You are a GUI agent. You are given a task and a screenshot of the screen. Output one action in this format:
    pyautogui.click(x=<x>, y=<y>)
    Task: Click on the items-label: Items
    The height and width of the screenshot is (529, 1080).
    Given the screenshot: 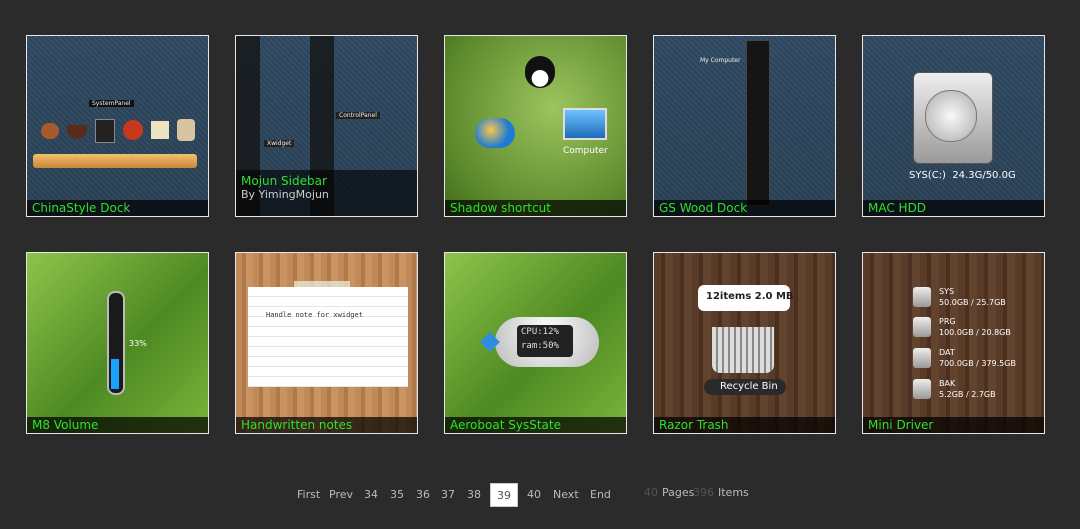 What is the action you would take?
    pyautogui.click(x=733, y=492)
    